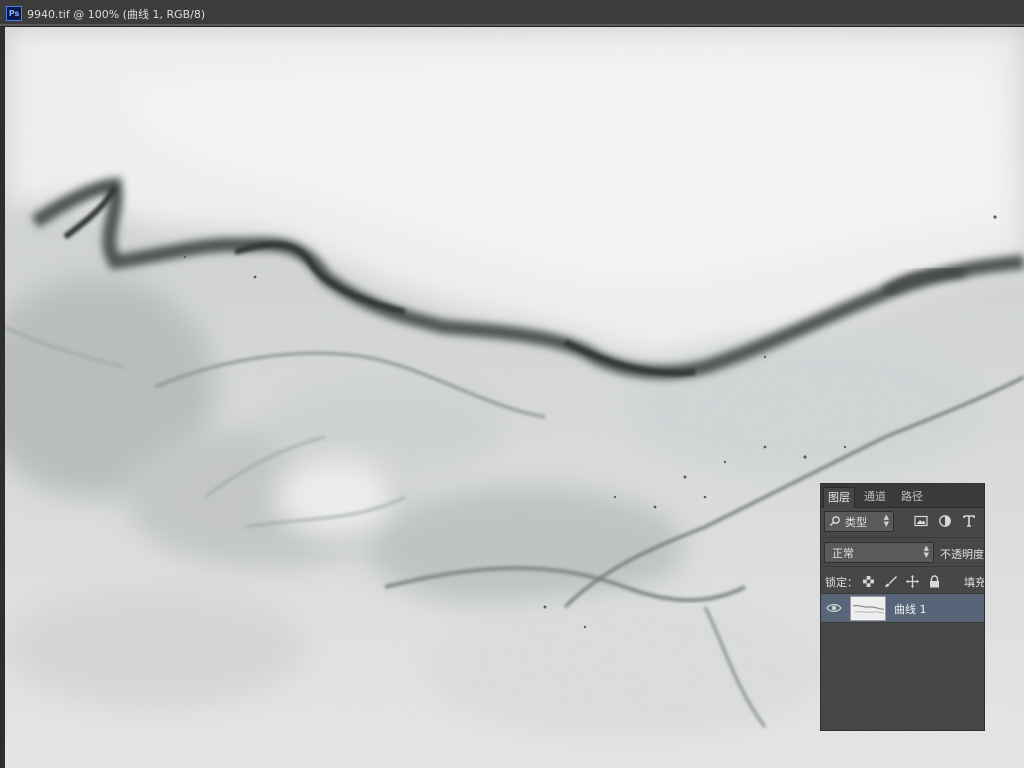 The width and height of the screenshot is (1024, 768). What do you see at coordinates (839, 497) in the screenshot?
I see `tab-layers: 图层` at bounding box center [839, 497].